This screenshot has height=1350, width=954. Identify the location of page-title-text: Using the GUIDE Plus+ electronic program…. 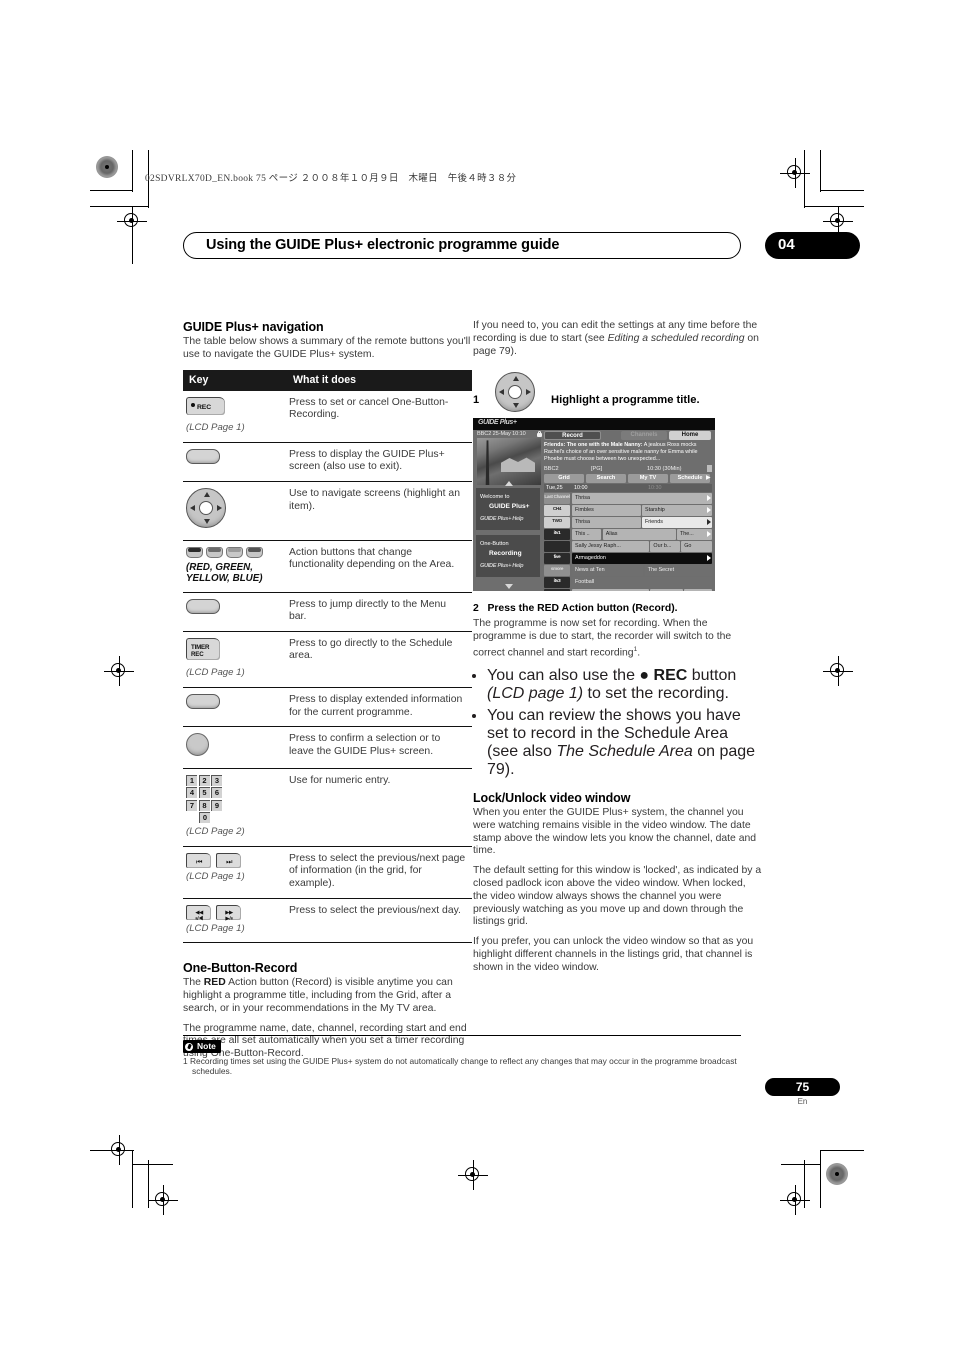
(383, 245).